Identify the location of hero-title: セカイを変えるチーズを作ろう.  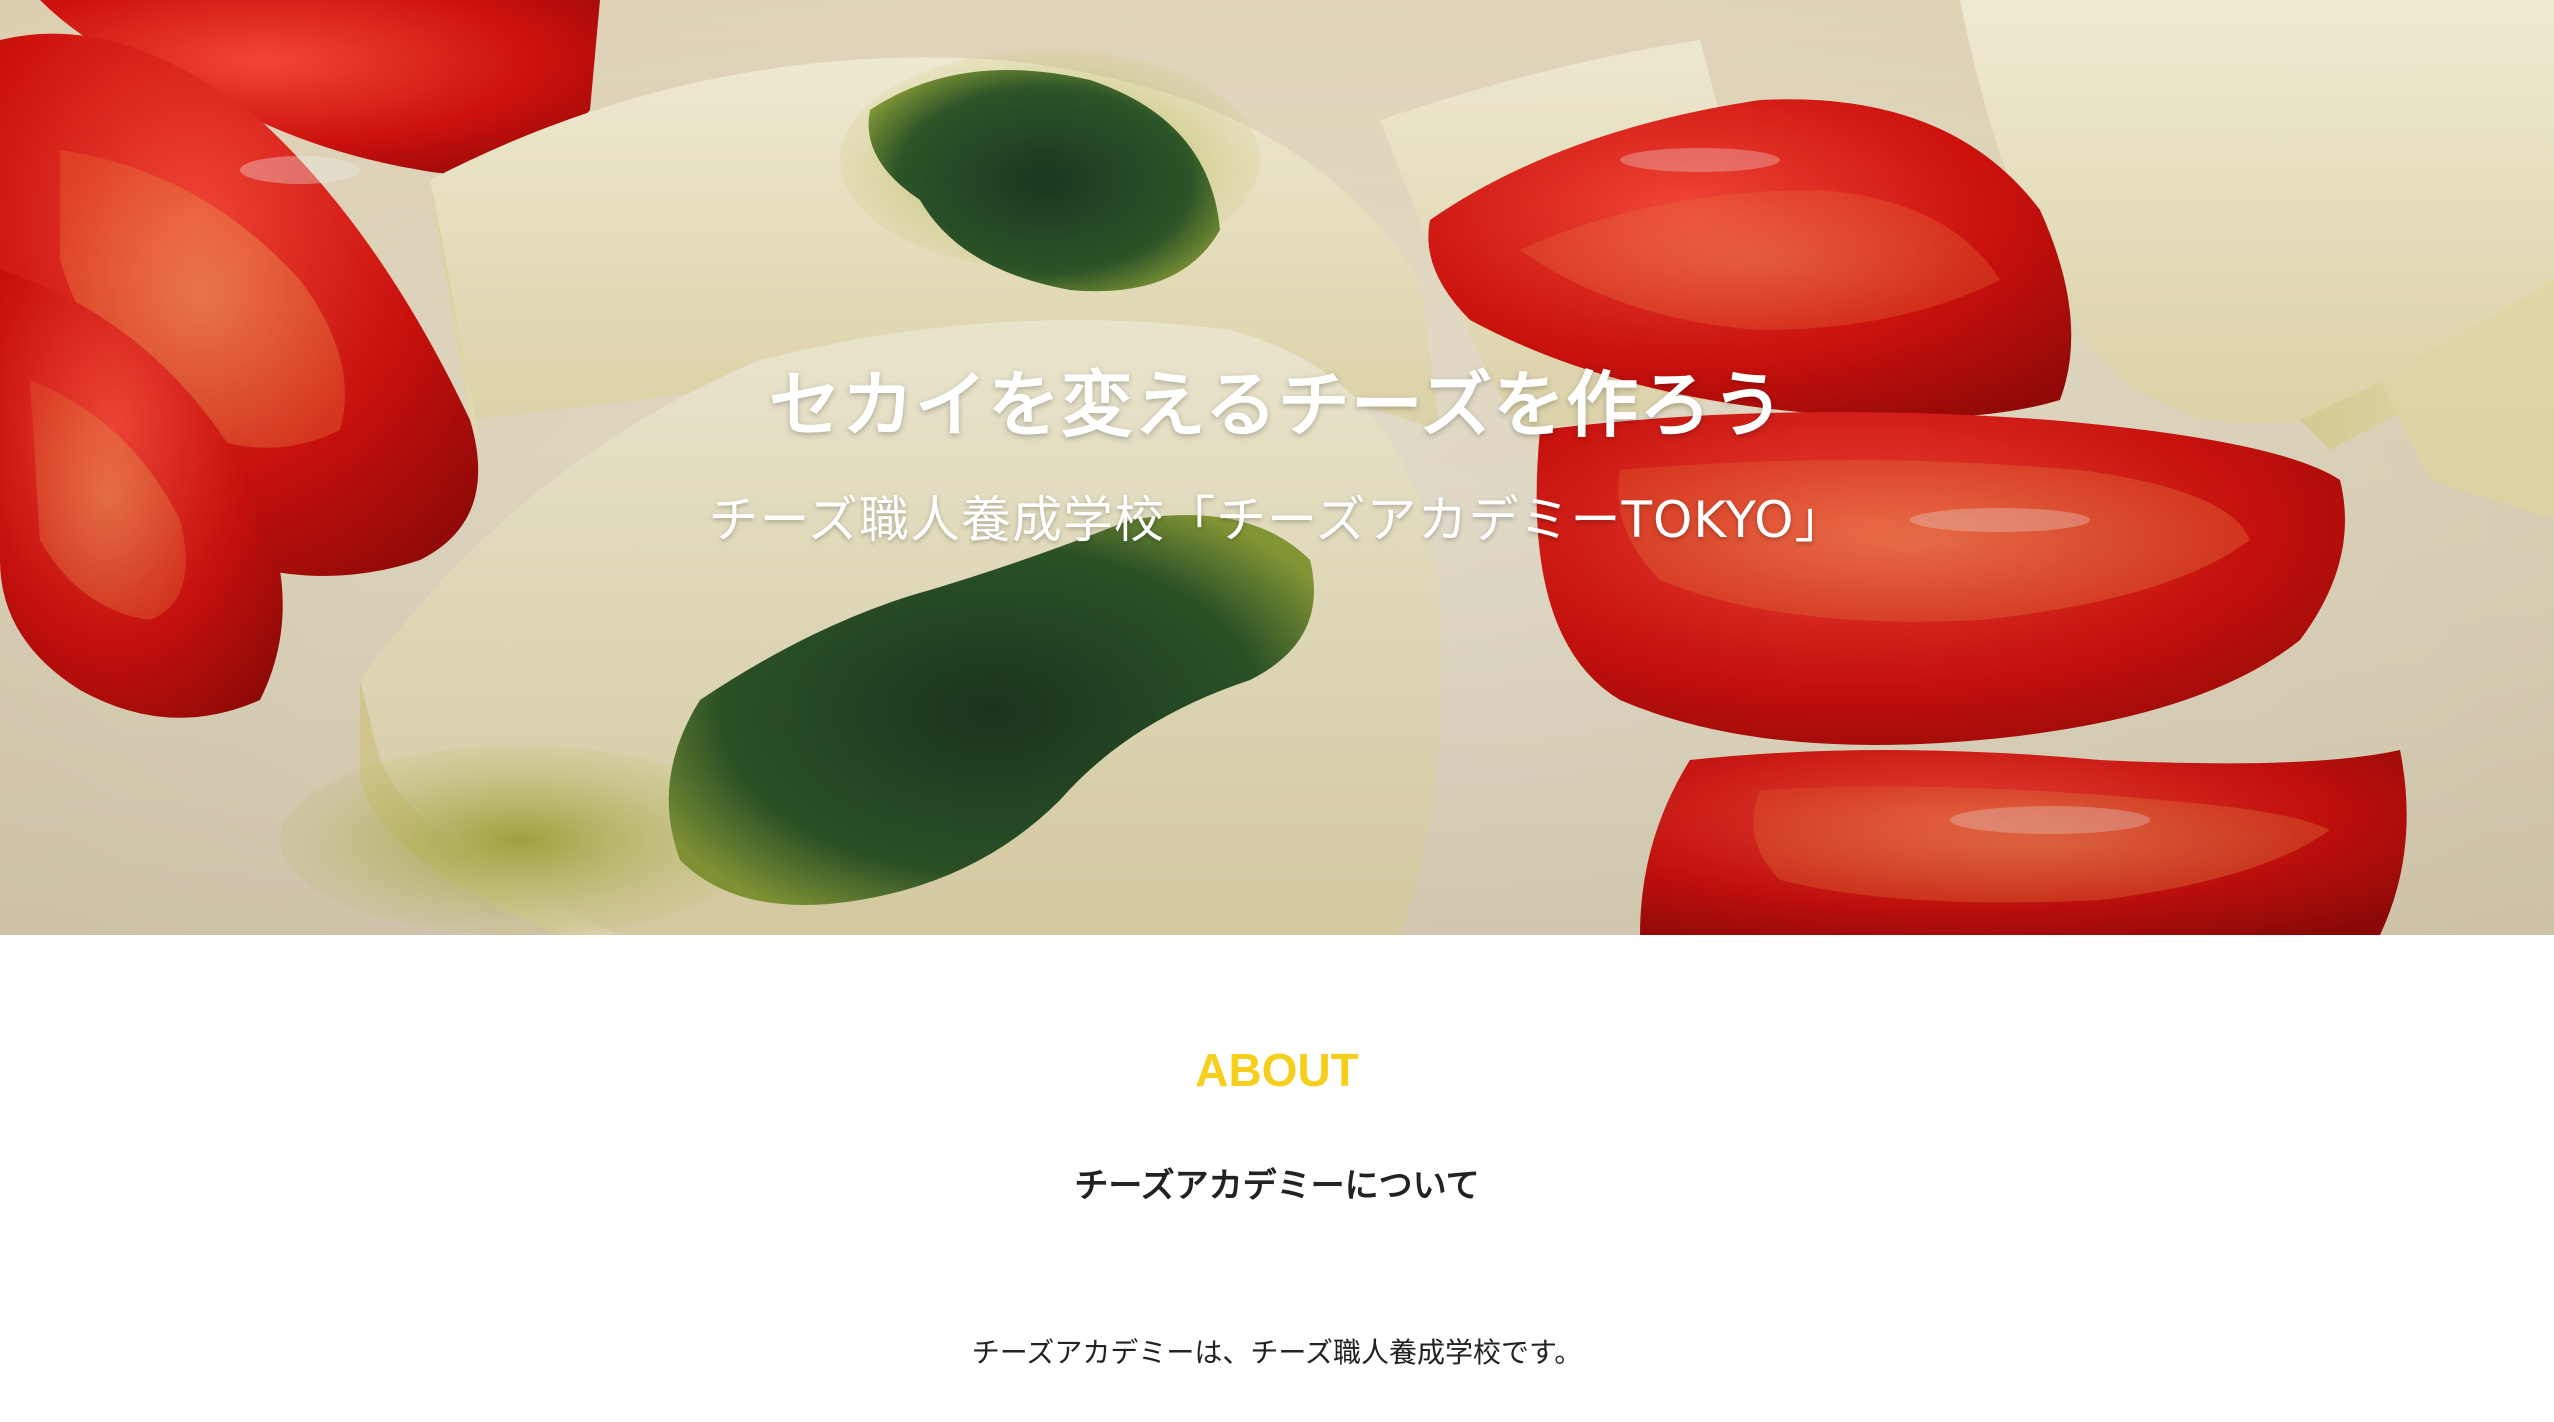
(1277, 405).